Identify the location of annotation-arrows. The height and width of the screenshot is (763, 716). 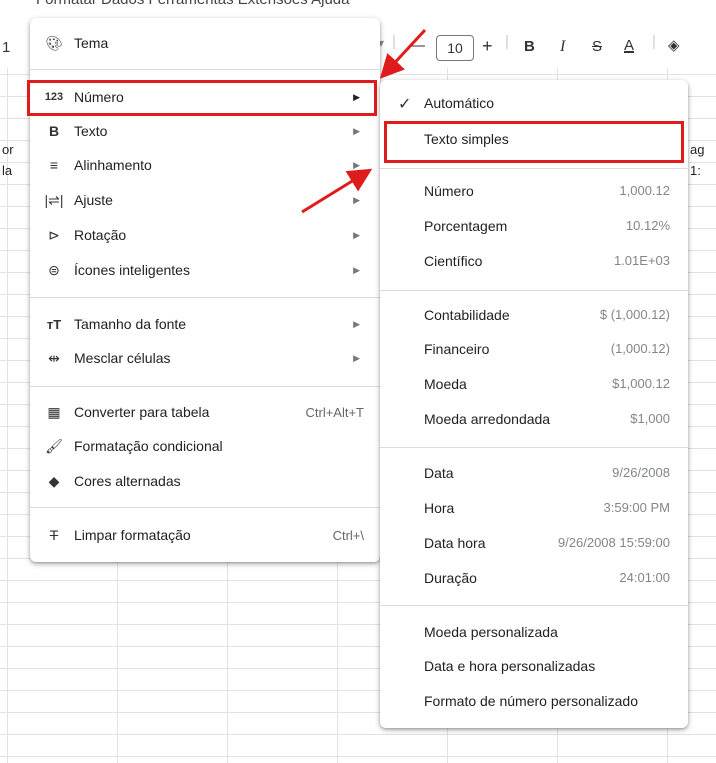
(364, 121).